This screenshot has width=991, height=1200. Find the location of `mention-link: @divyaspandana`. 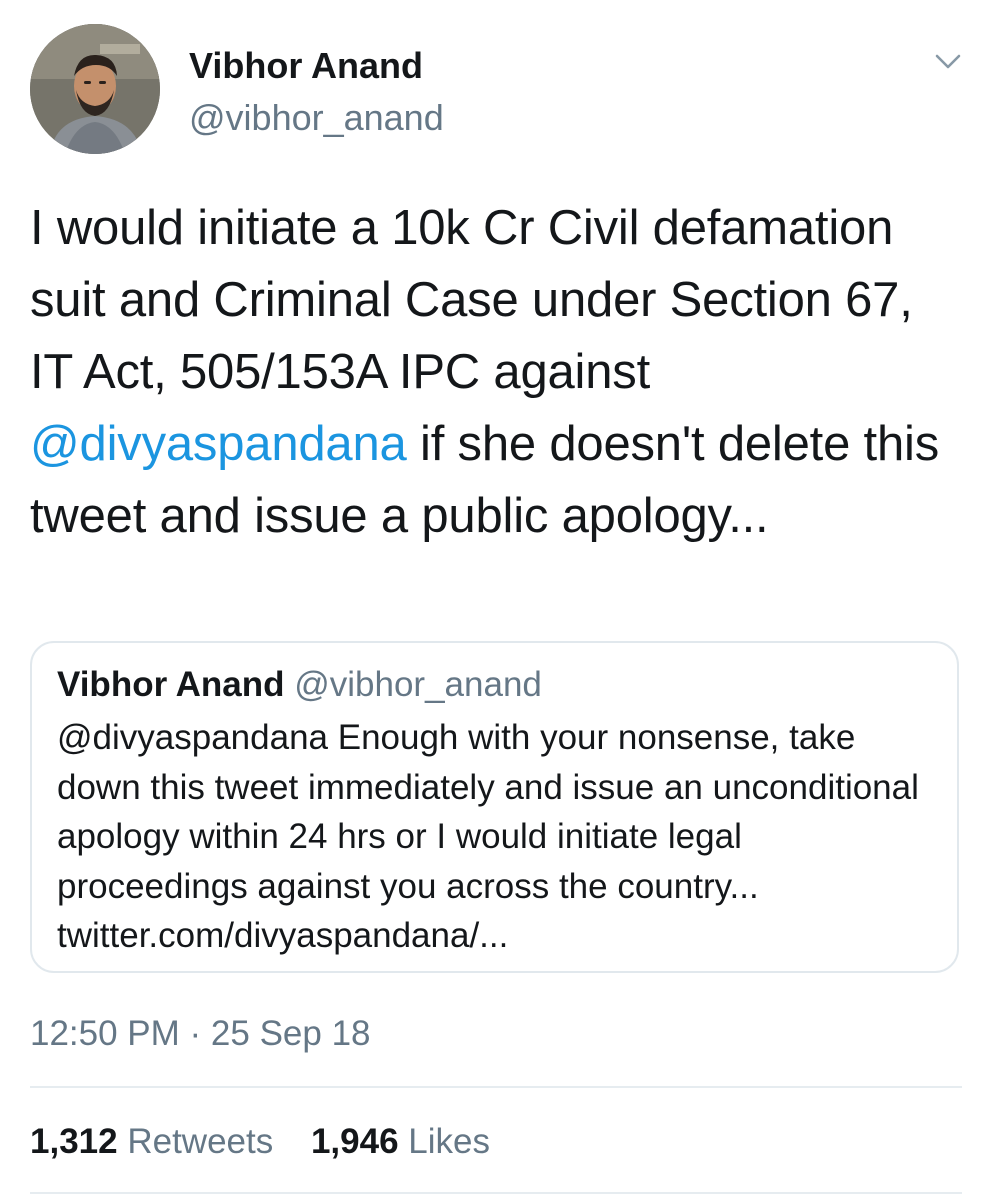

mention-link: @divyaspandana is located at coordinates (218, 444).